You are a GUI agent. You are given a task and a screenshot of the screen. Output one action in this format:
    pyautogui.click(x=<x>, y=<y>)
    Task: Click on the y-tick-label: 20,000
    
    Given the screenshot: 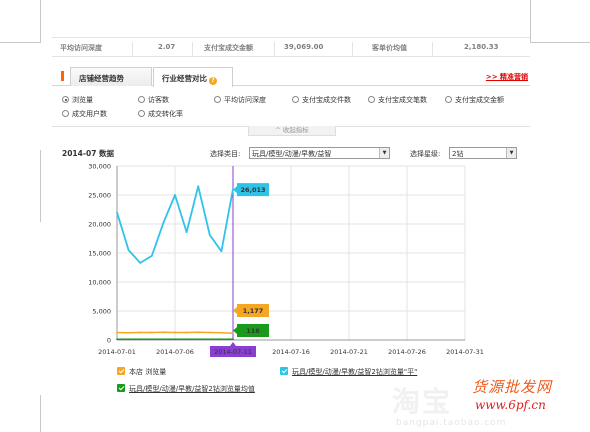 What is the action you would take?
    pyautogui.click(x=99, y=225)
    